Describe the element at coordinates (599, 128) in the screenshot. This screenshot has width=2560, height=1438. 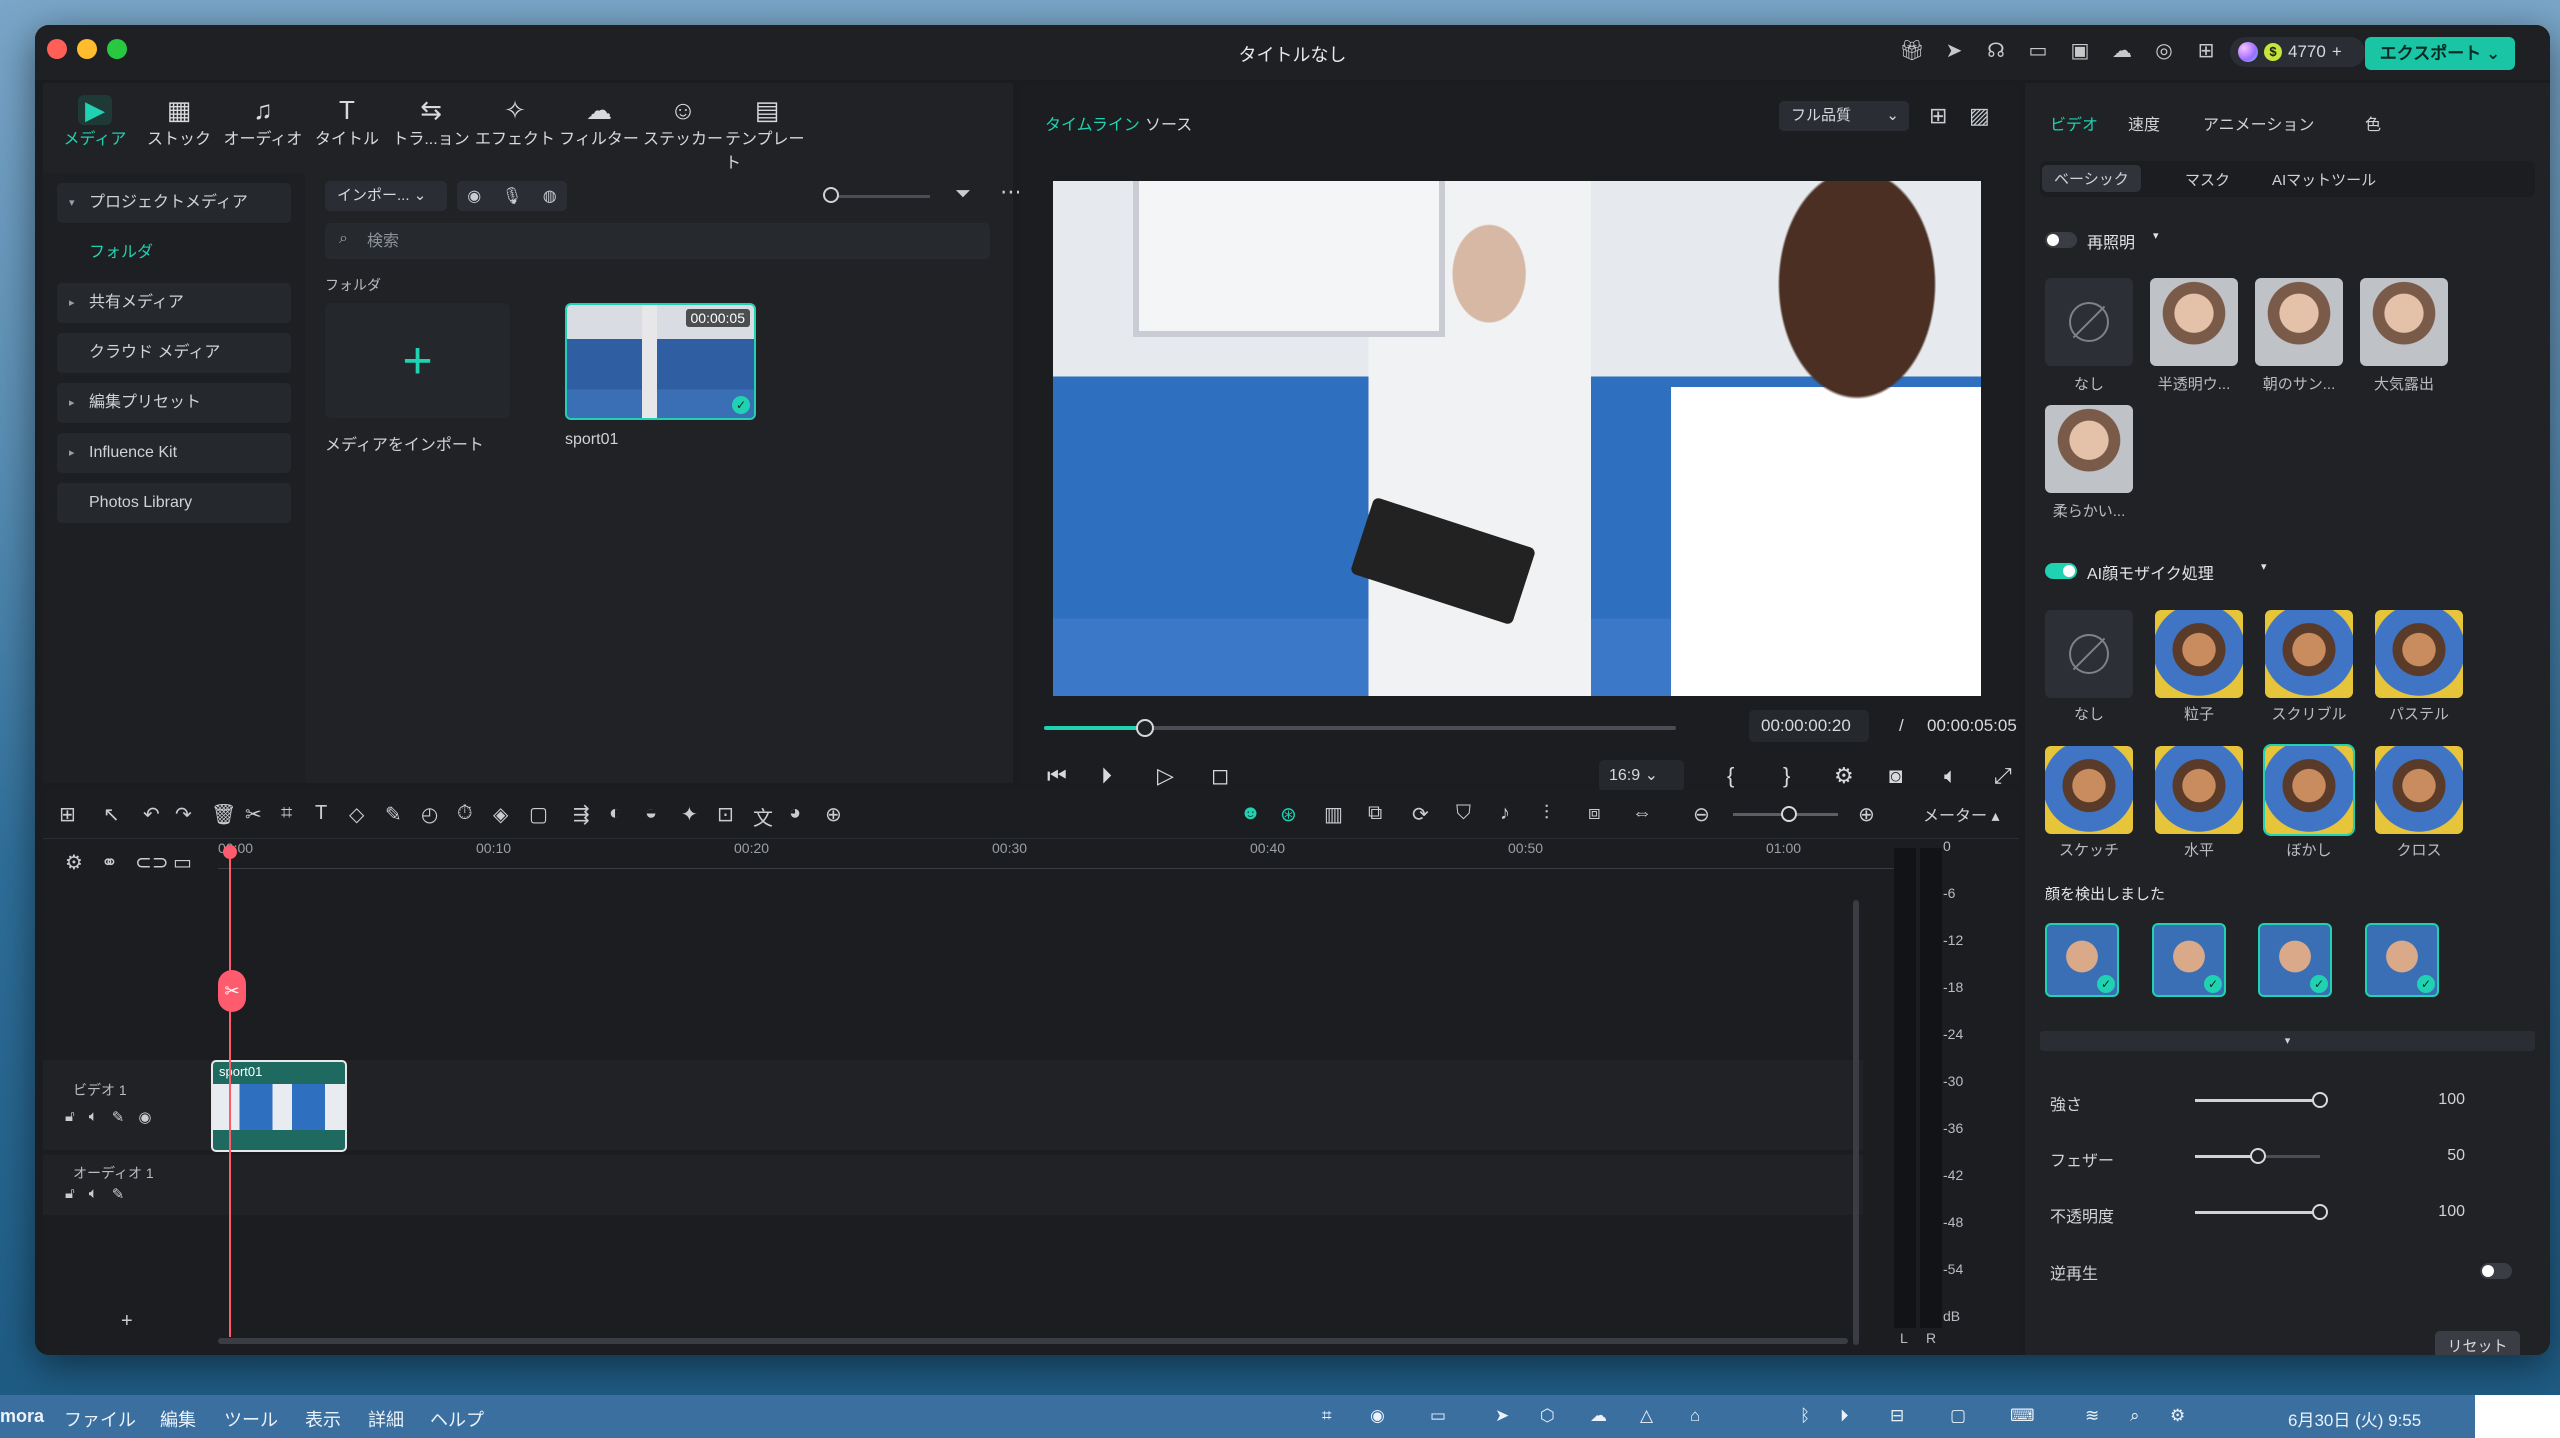
I see `tab-filters: ☁ フィルター` at that location.